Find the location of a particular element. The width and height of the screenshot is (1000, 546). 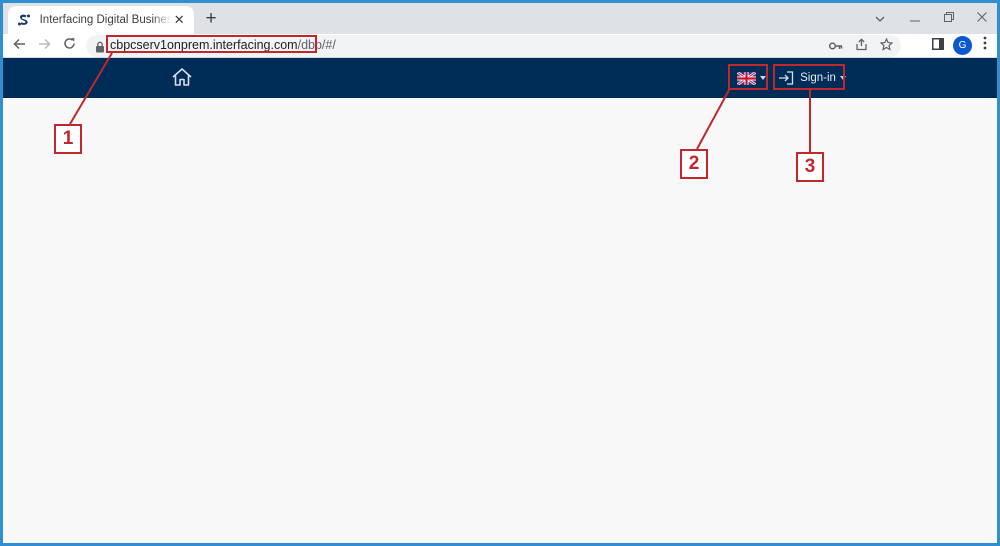

more-menu-icon is located at coordinates (985, 46).